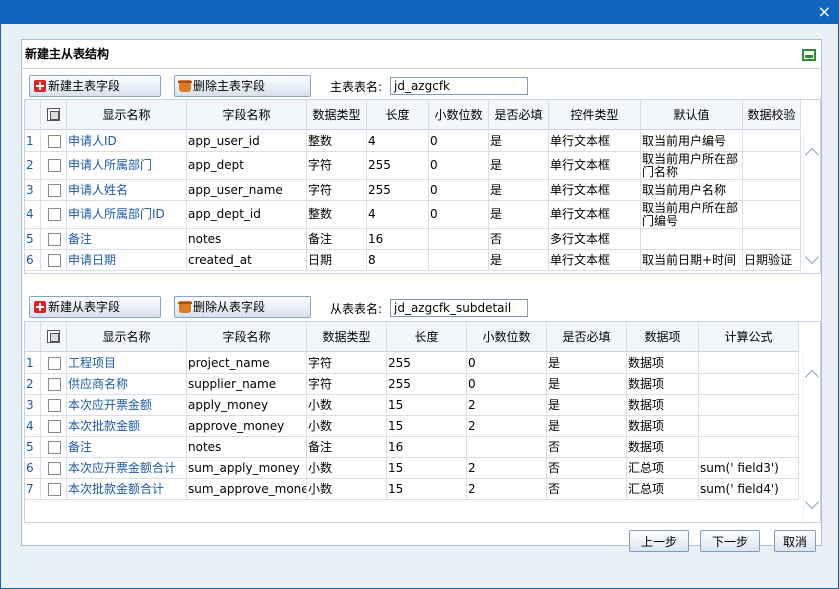 The height and width of the screenshot is (589, 839). I want to click on cell-field: app_dept, so click(247, 165).